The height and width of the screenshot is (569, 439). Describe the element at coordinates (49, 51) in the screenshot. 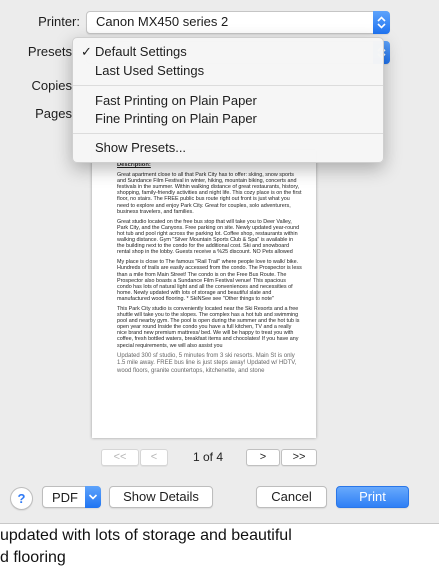

I see `presets-label: Presets` at that location.